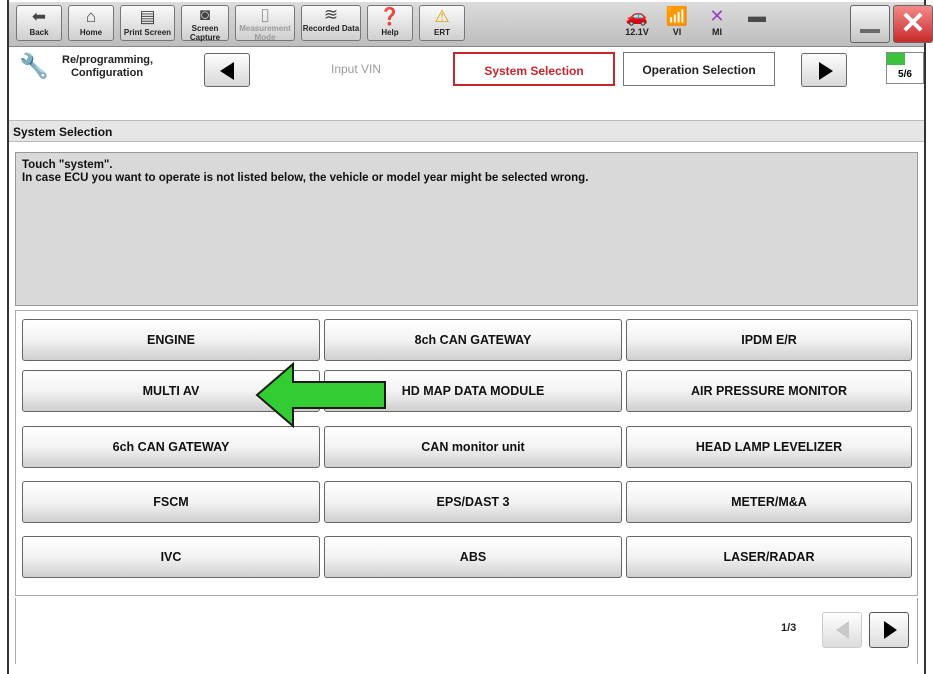 The image size is (933, 674). Describe the element at coordinates (171, 502) in the screenshot. I see `system-button-fscm: FSCM` at that location.